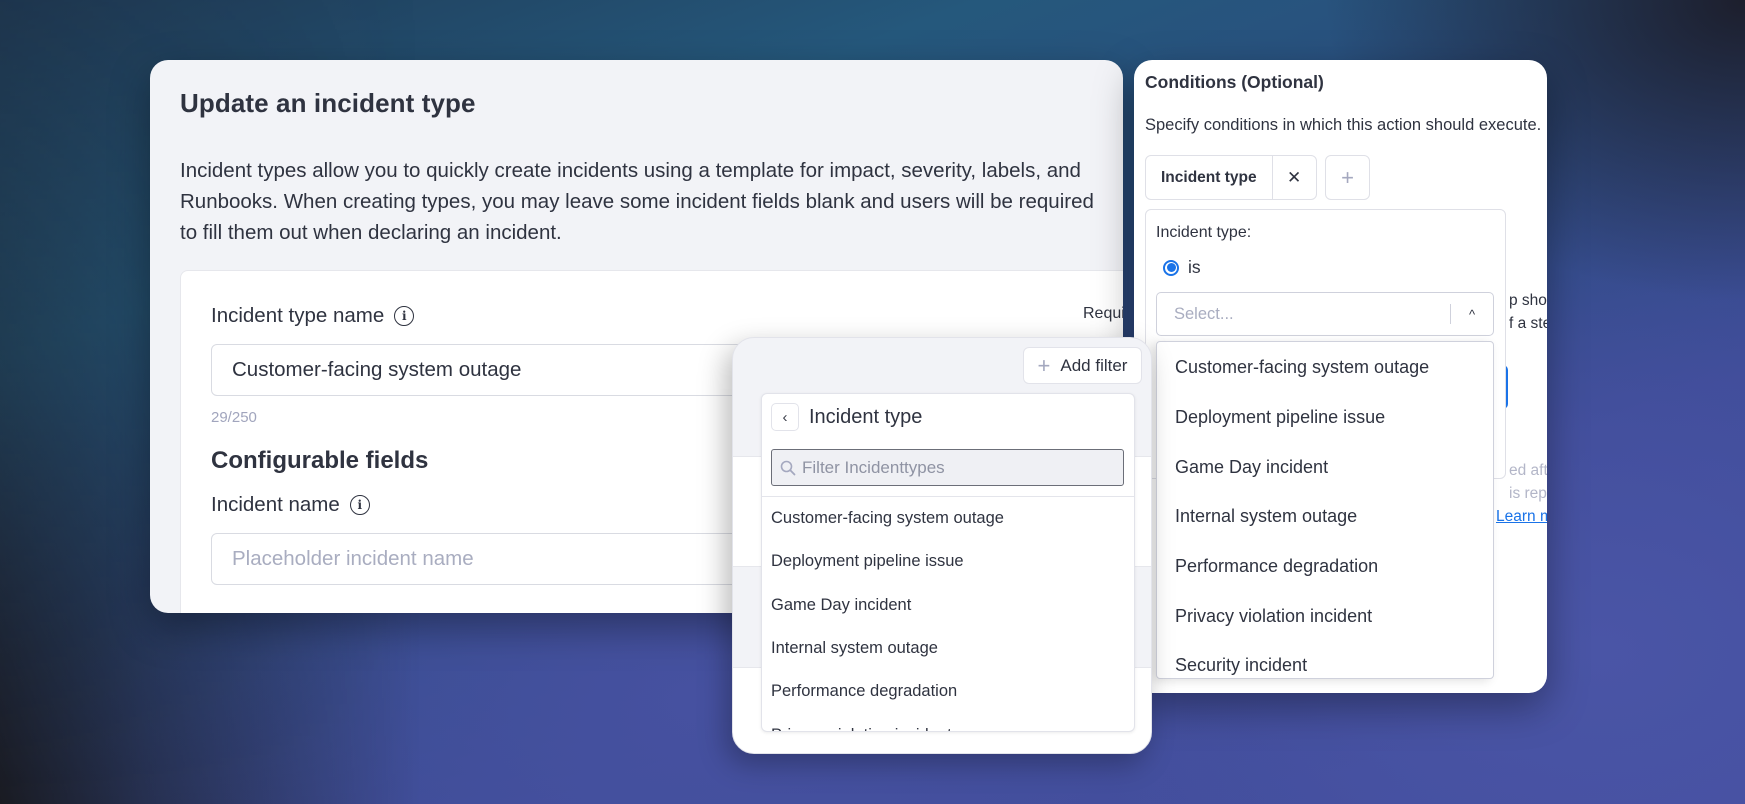  I want to click on incident-type-name-value: Customer-facing system outage, so click(377, 369).